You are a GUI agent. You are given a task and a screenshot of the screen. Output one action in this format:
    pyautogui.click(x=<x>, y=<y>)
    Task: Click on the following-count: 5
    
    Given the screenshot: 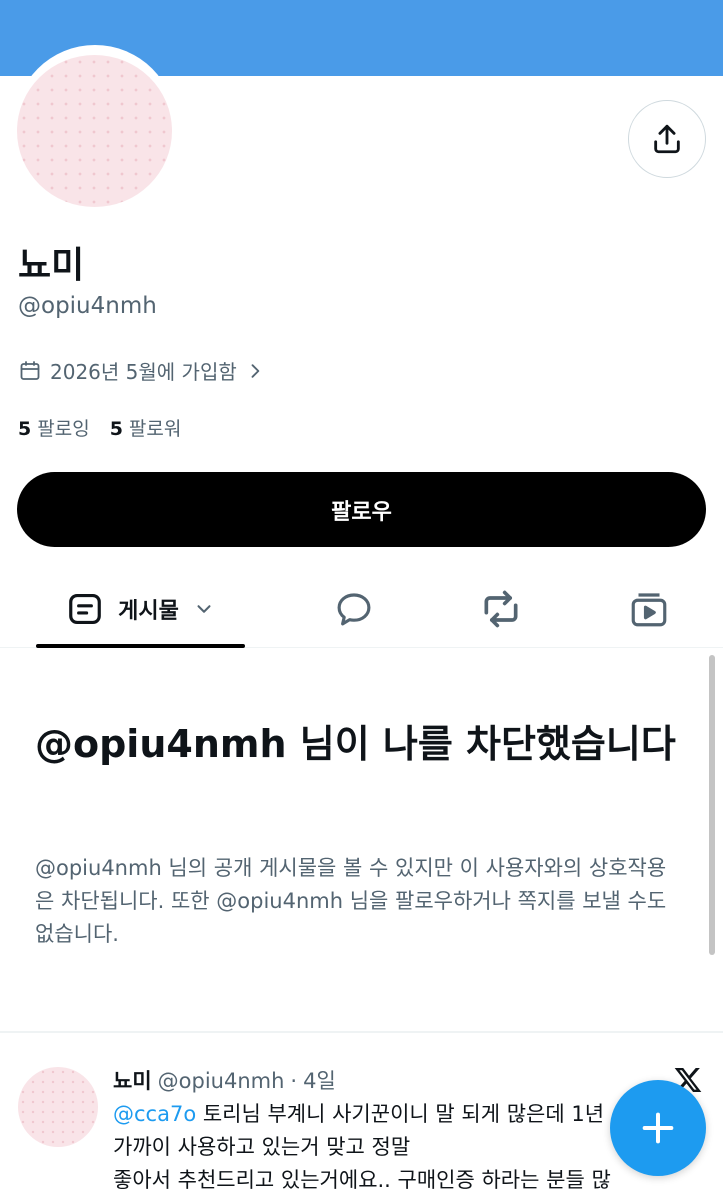 What is the action you would take?
    pyautogui.click(x=25, y=429)
    